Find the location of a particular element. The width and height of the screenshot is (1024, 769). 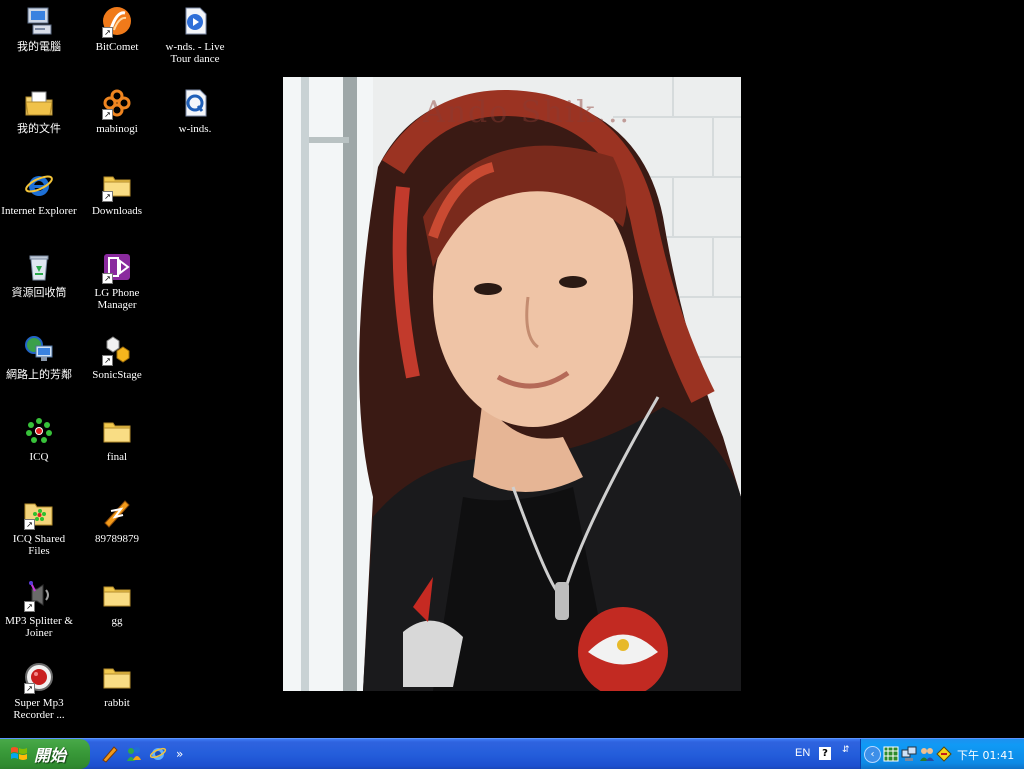

system-tray: ‹ 下午 01:41 is located at coordinates (942, 754).